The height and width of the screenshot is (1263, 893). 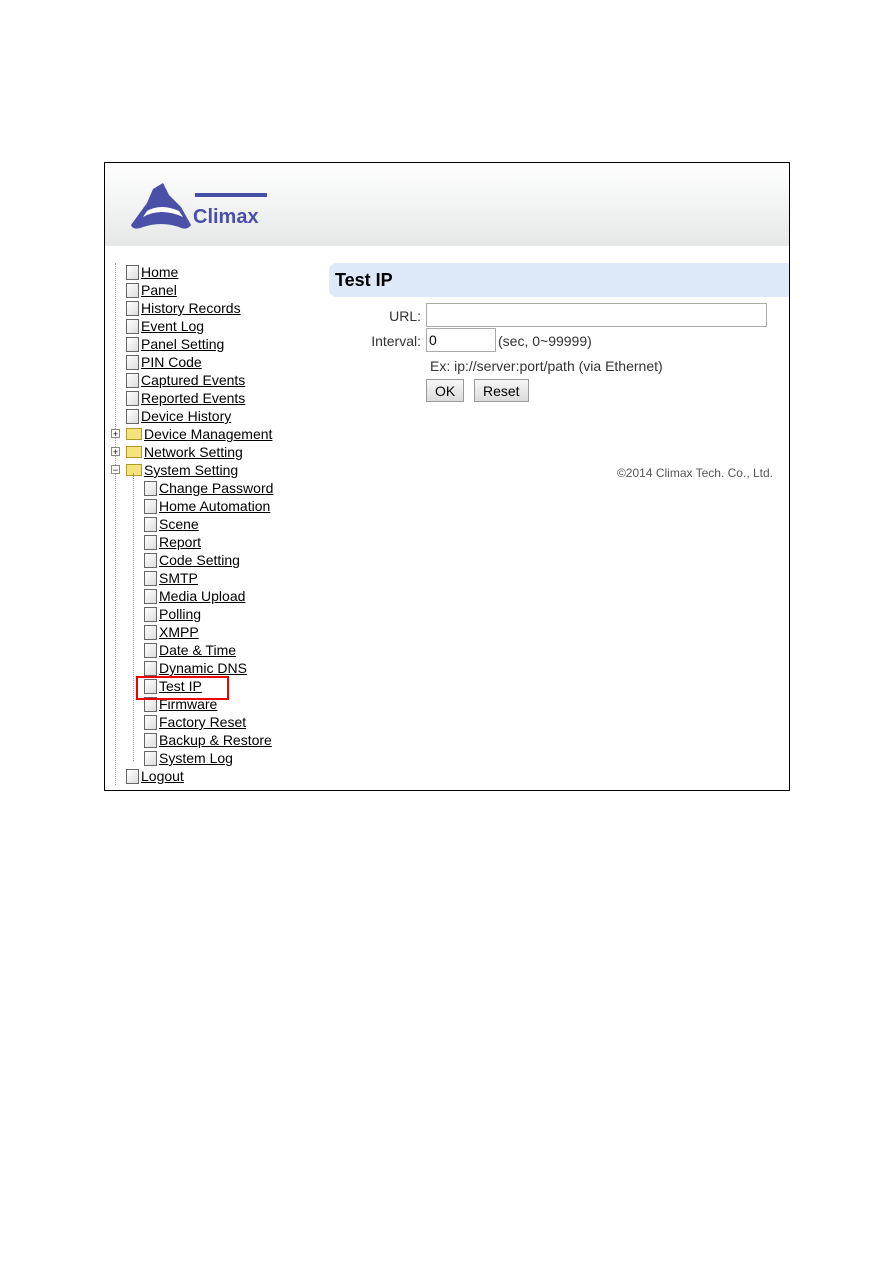 I want to click on nav-link: Backup & Restore, so click(x=215, y=740).